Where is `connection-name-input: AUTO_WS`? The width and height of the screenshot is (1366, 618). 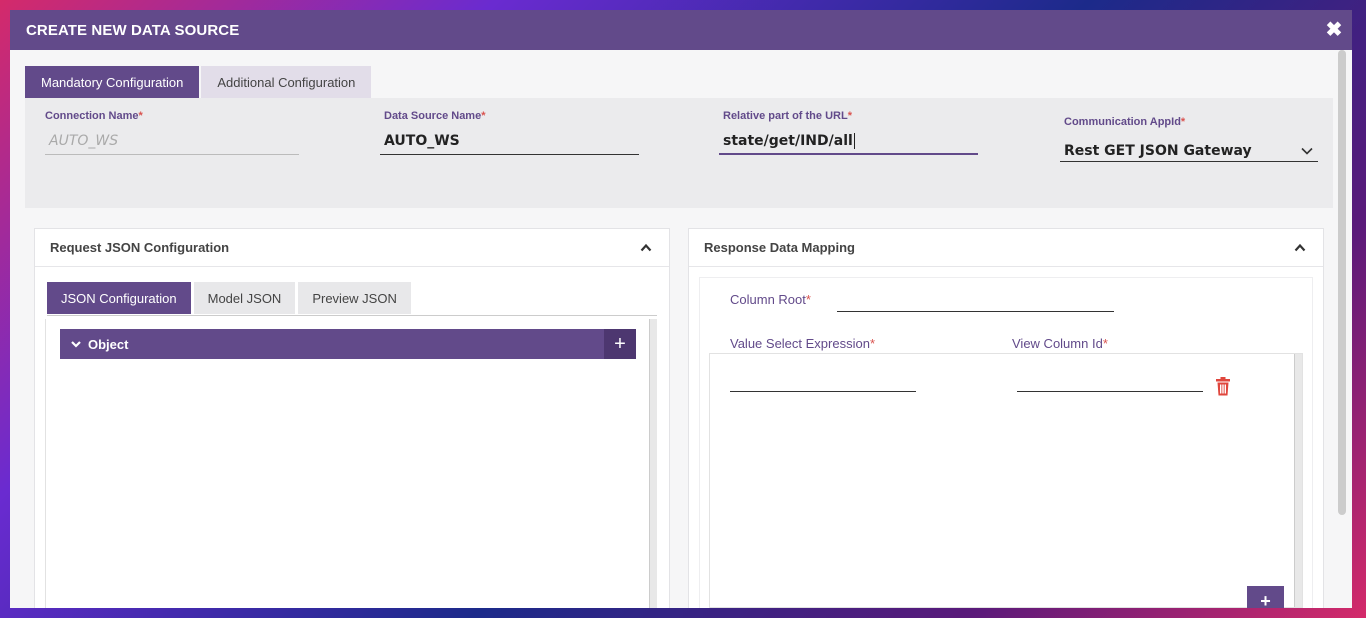 connection-name-input: AUTO_WS is located at coordinates (172, 141).